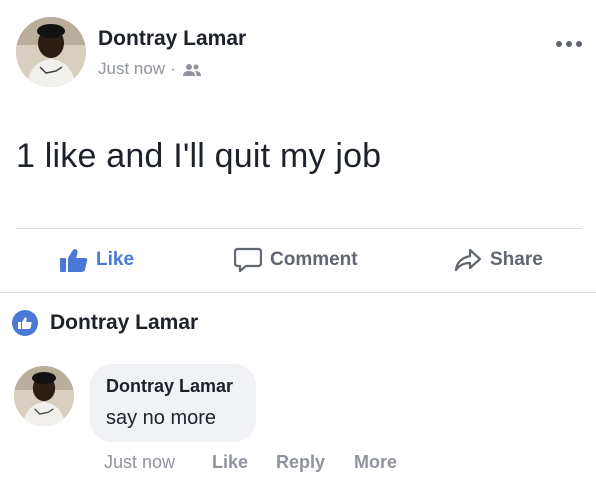 The image size is (596, 500). What do you see at coordinates (191, 69) in the screenshot?
I see `friends-icon` at bounding box center [191, 69].